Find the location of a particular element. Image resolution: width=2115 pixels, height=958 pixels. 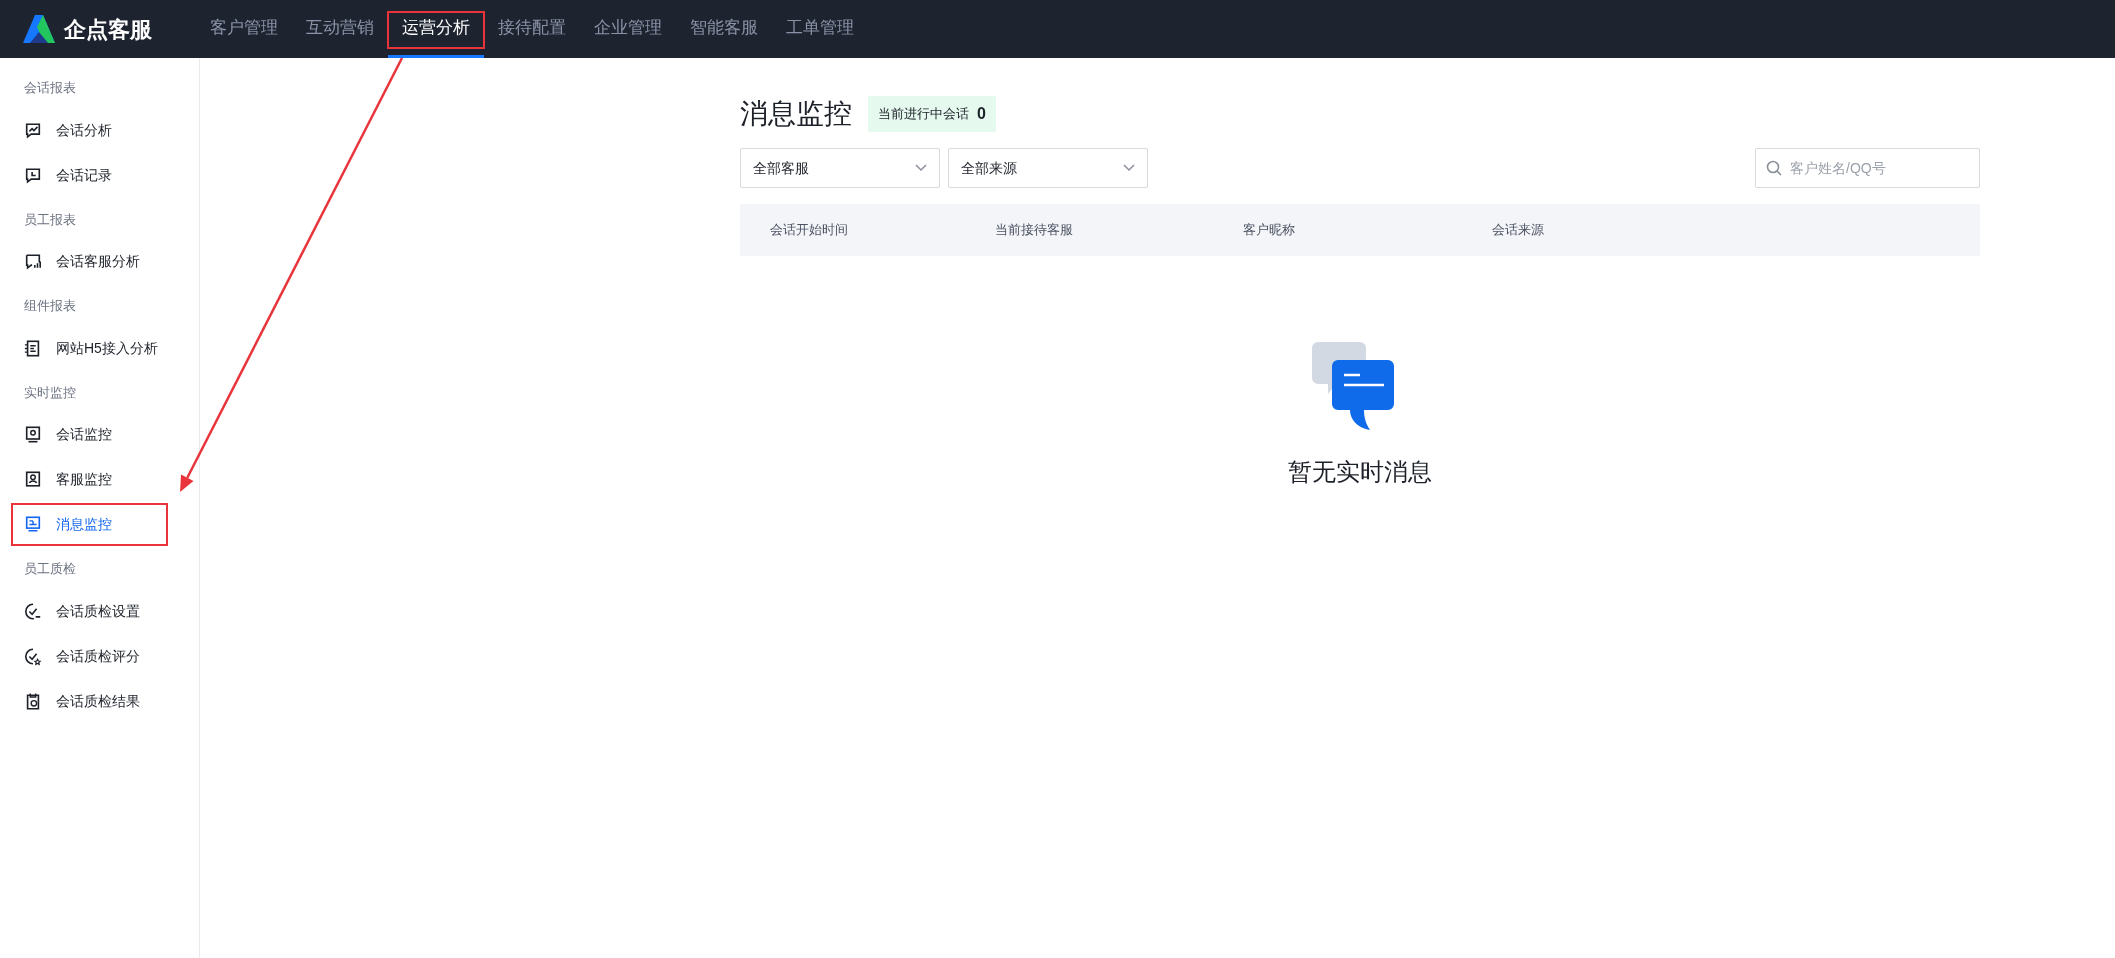

check-bubble-icon is located at coordinates (33, 611).